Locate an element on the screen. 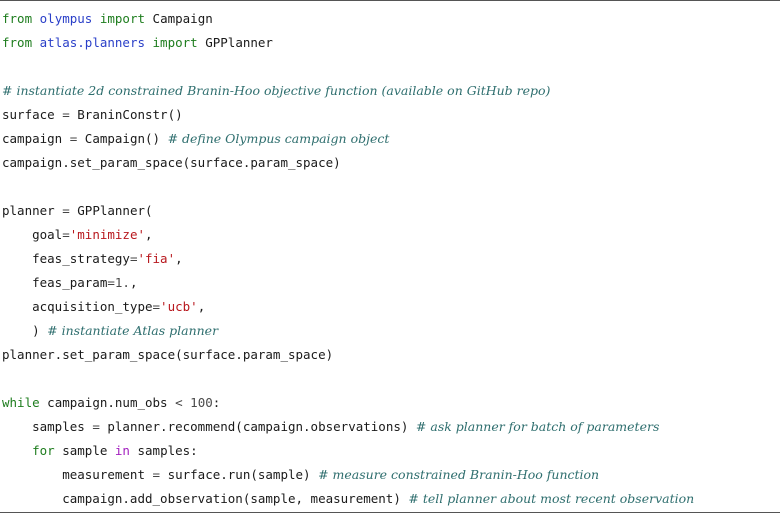 This screenshot has height=513, width=780. imported-name: GPPlanner is located at coordinates (235, 42).